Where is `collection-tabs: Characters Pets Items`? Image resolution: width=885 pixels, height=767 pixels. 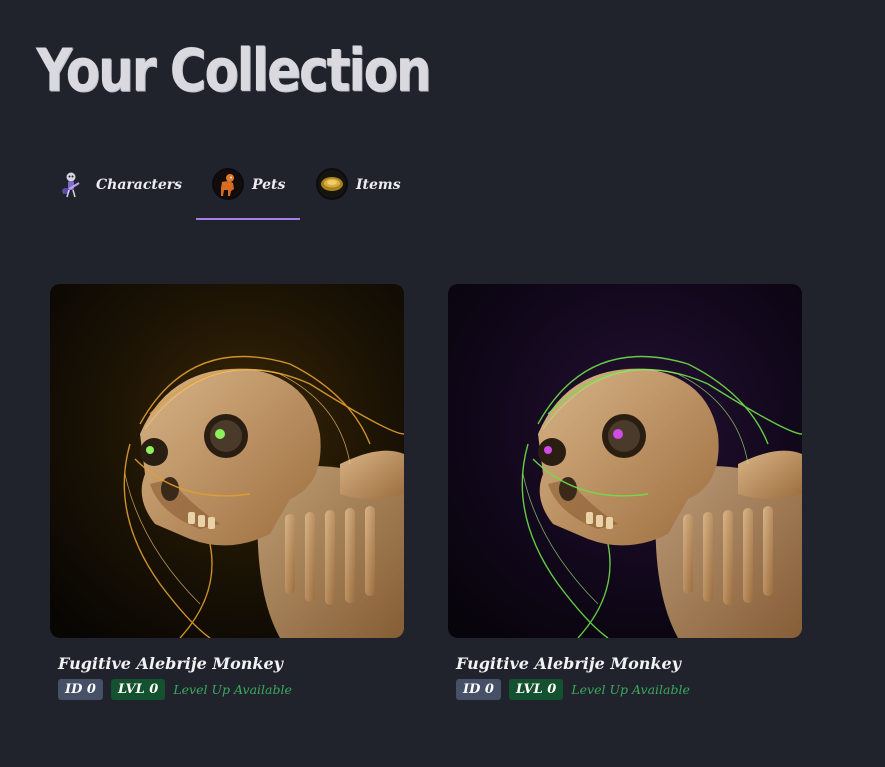
collection-tabs: Characters Pets Items is located at coordinates (232, 195).